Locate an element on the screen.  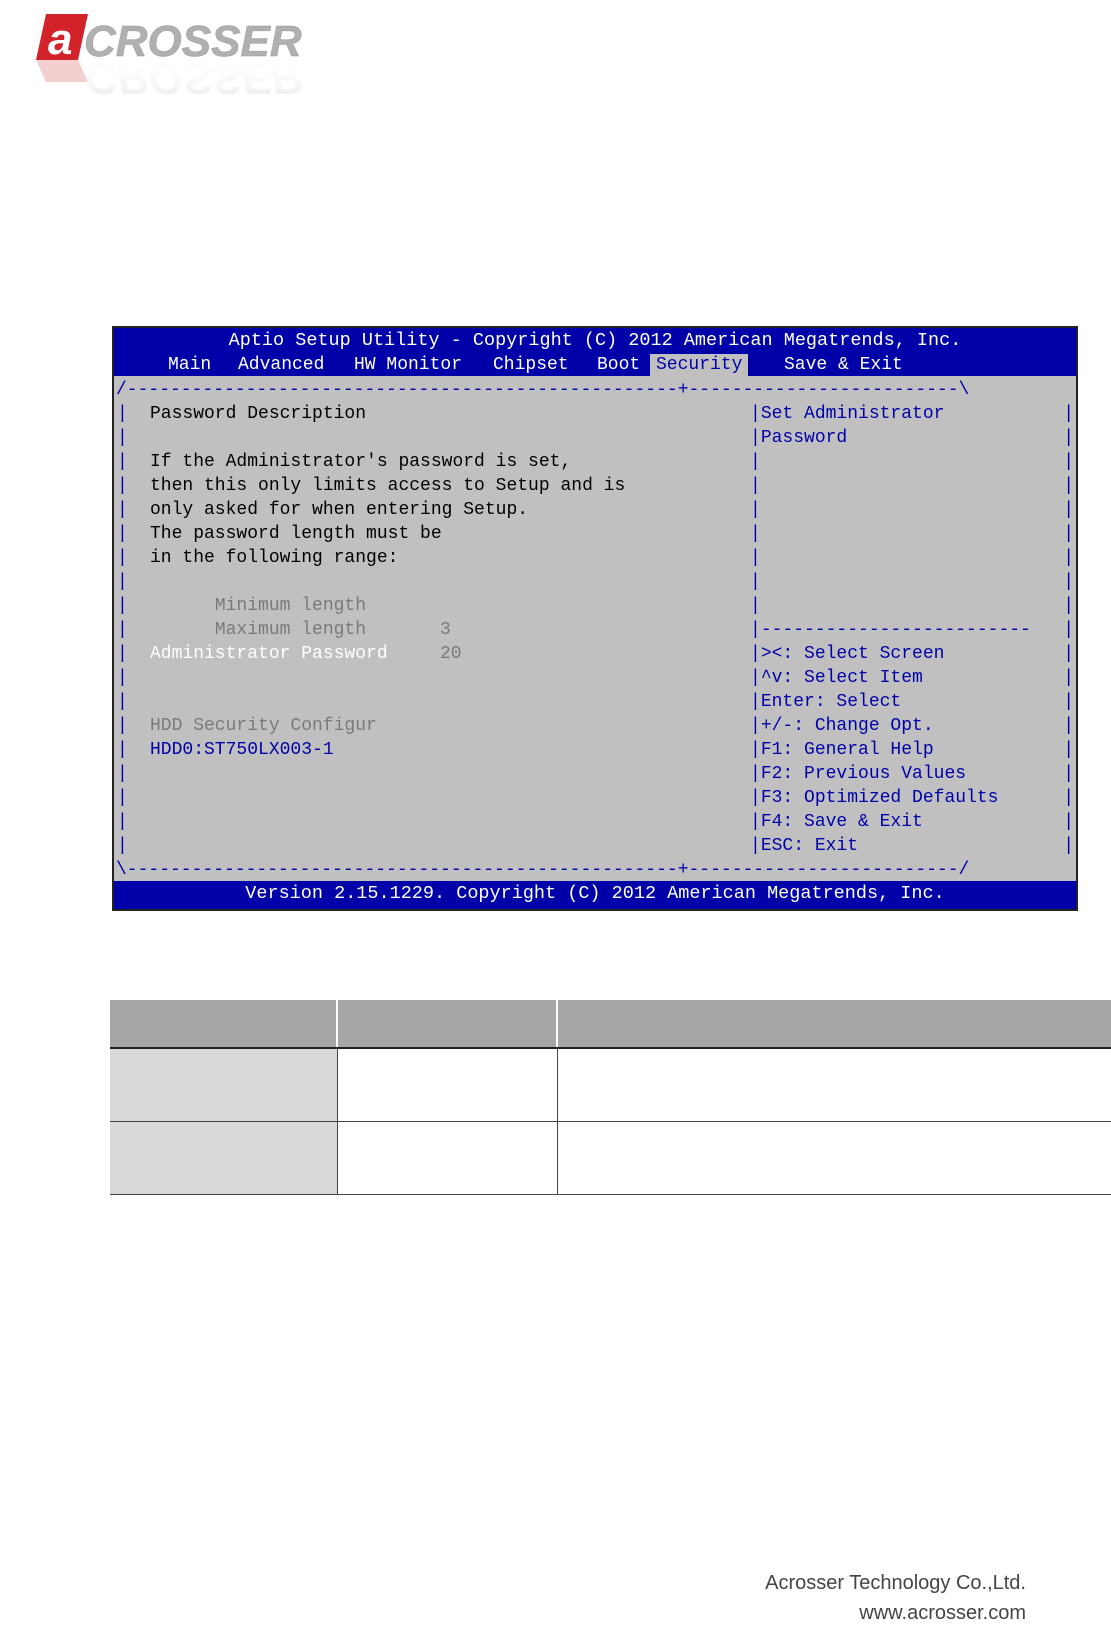
minimum-length-value: 3 is located at coordinates (445, 630).